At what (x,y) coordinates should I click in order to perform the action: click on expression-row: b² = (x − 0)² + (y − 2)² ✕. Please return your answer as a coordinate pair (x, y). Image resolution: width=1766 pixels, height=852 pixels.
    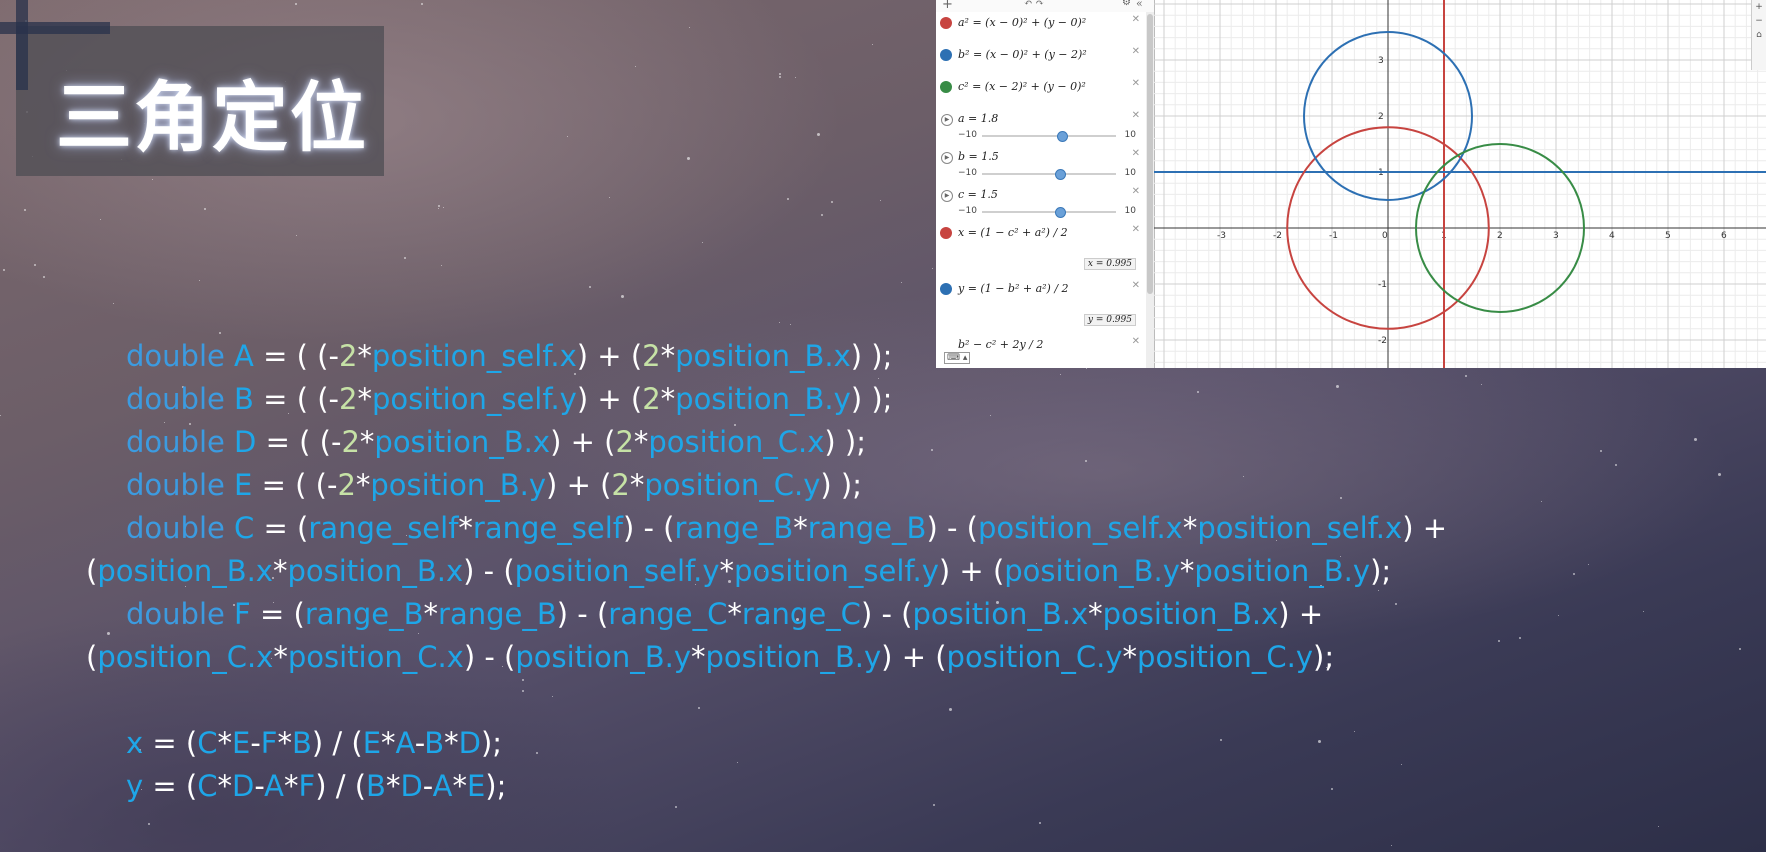
    Looking at the image, I should click on (1041, 60).